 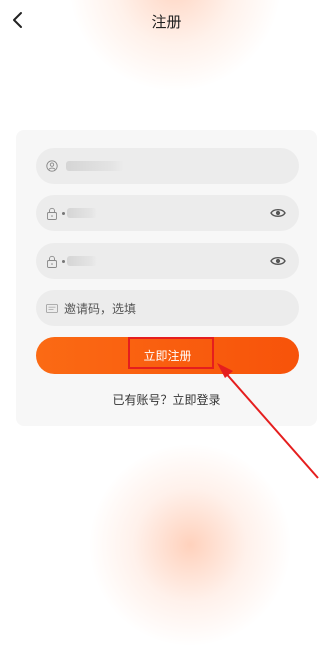 I want to click on top-bar: 注册, so click(x=166, y=22).